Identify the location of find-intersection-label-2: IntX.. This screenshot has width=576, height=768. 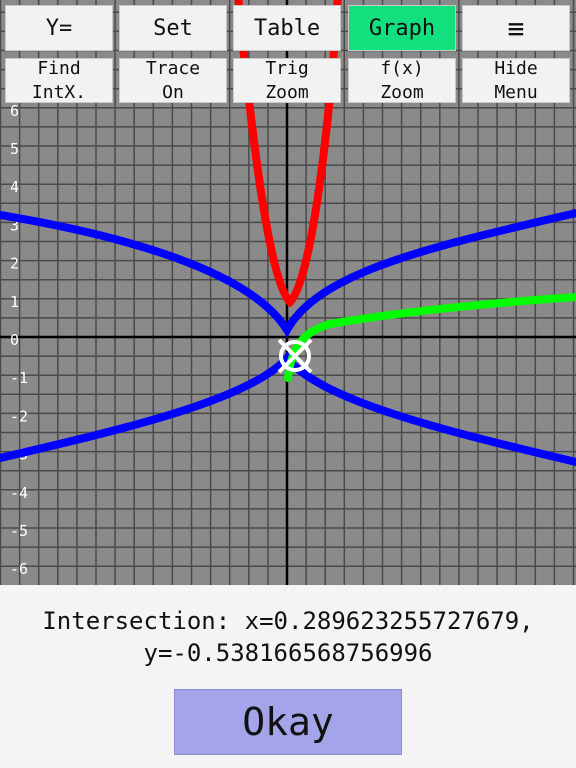
(59, 92).